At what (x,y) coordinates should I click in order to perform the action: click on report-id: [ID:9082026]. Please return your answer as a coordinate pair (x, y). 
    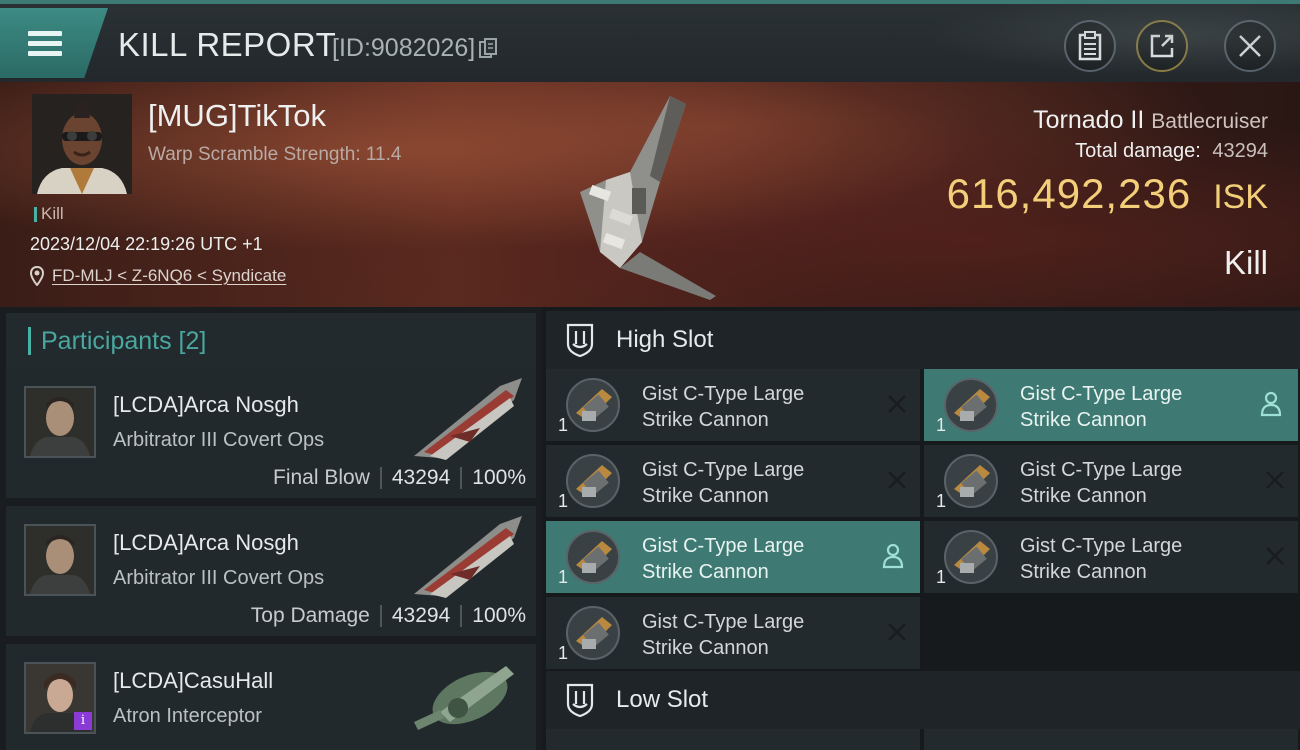
    Looking at the image, I should click on (415, 48).